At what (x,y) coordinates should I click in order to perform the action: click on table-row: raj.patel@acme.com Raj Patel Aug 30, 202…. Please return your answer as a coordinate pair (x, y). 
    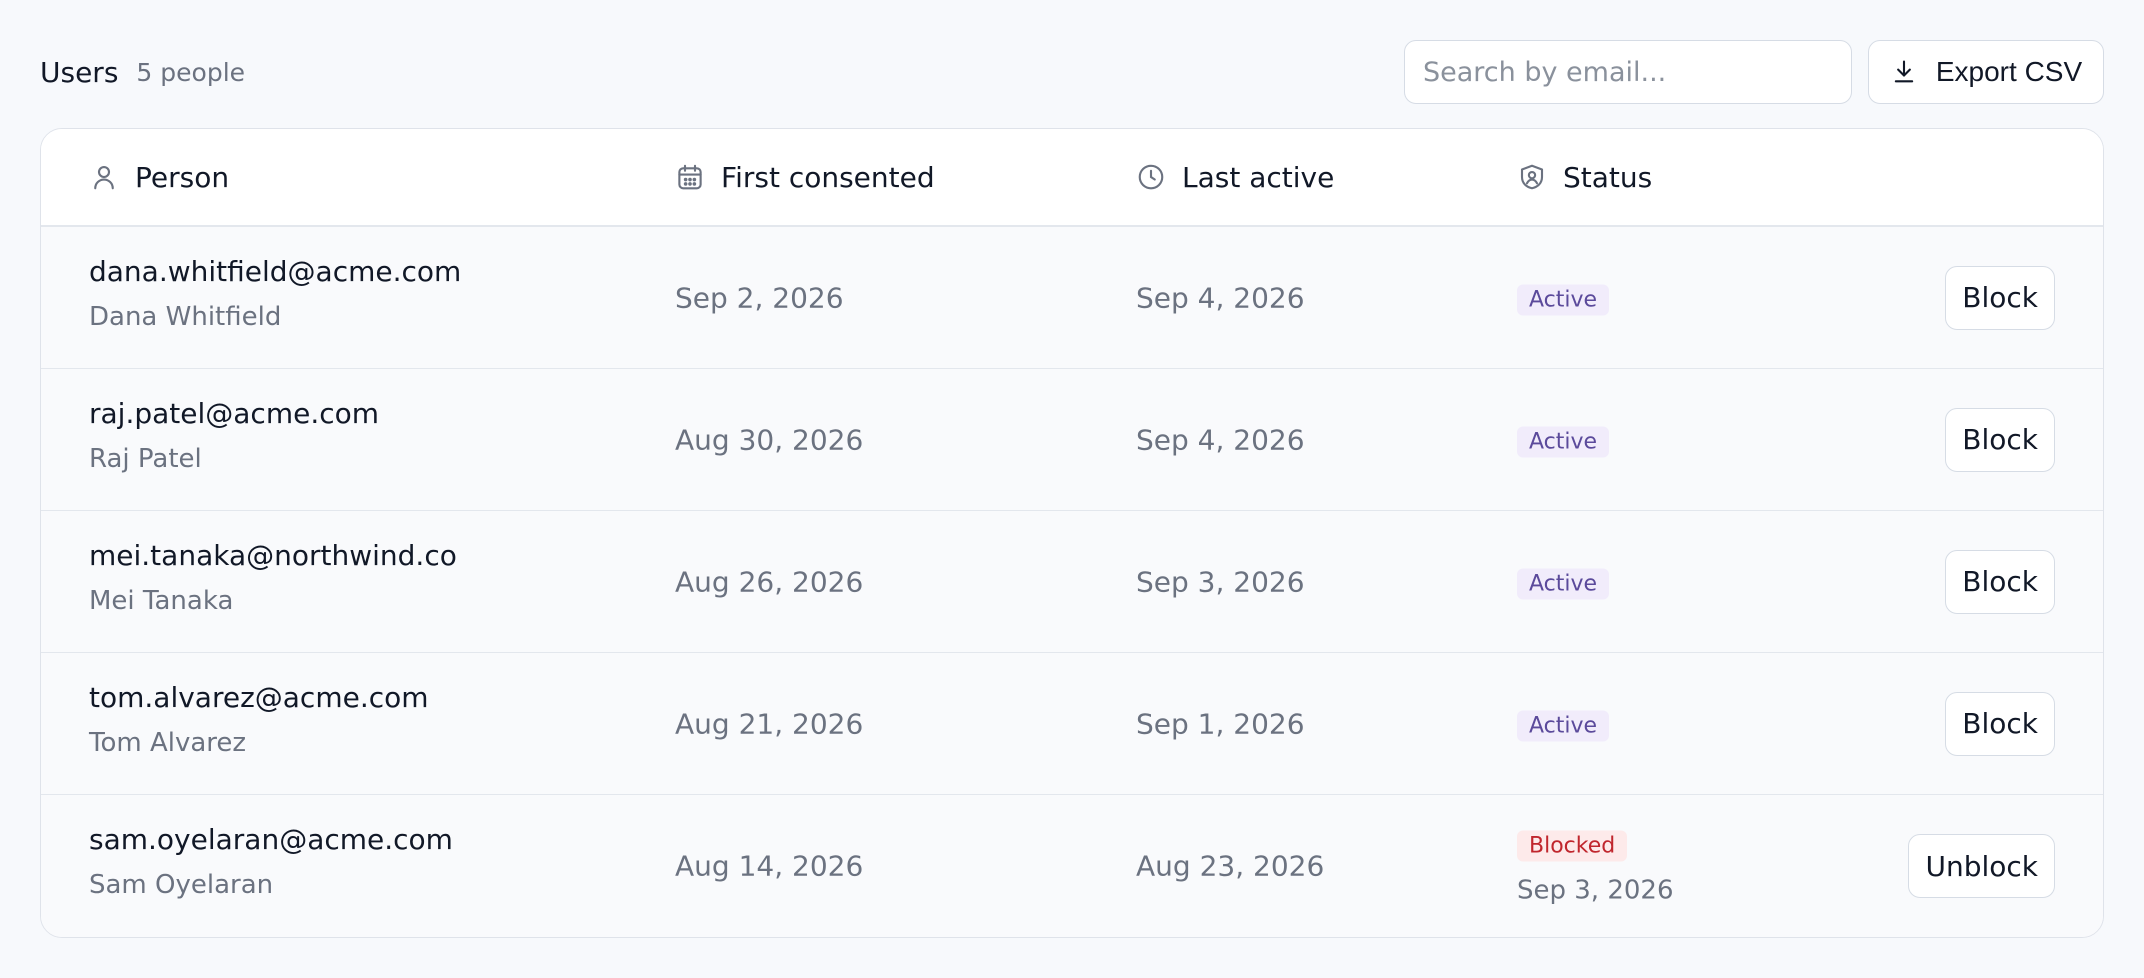
    Looking at the image, I should click on (1072, 440).